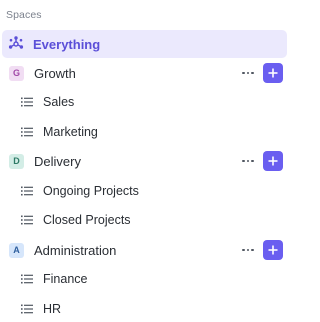 The image size is (320, 322). What do you see at coordinates (144, 250) in the screenshot?
I see `space-administration: A Administration` at bounding box center [144, 250].